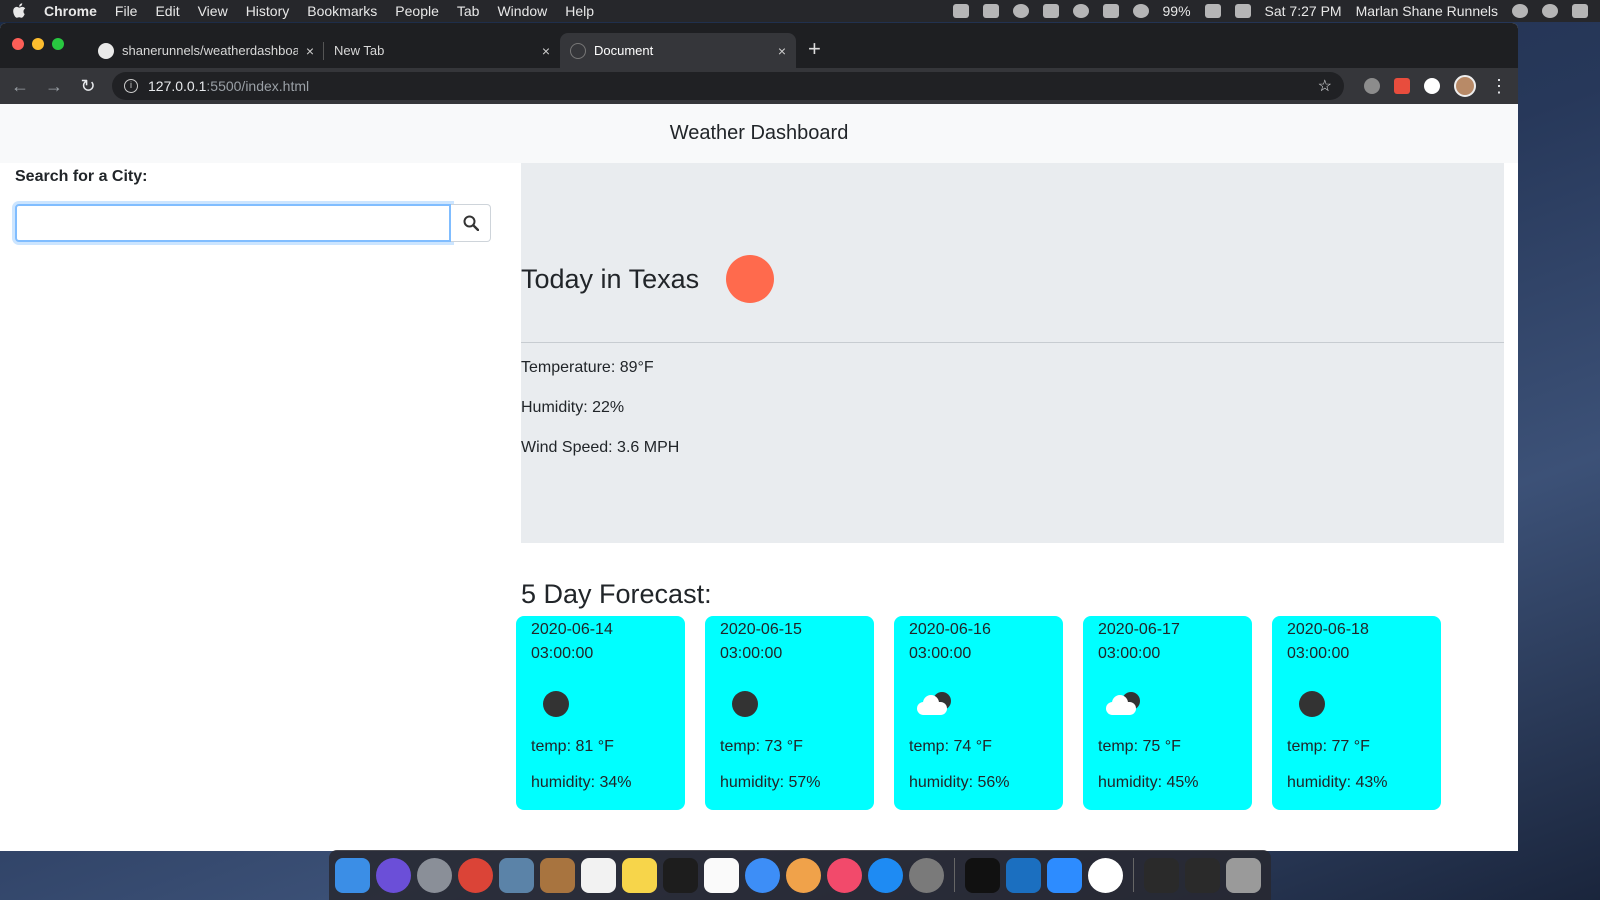 This screenshot has height=900, width=1600. I want to click on forward-icon: →, so click(54, 86).